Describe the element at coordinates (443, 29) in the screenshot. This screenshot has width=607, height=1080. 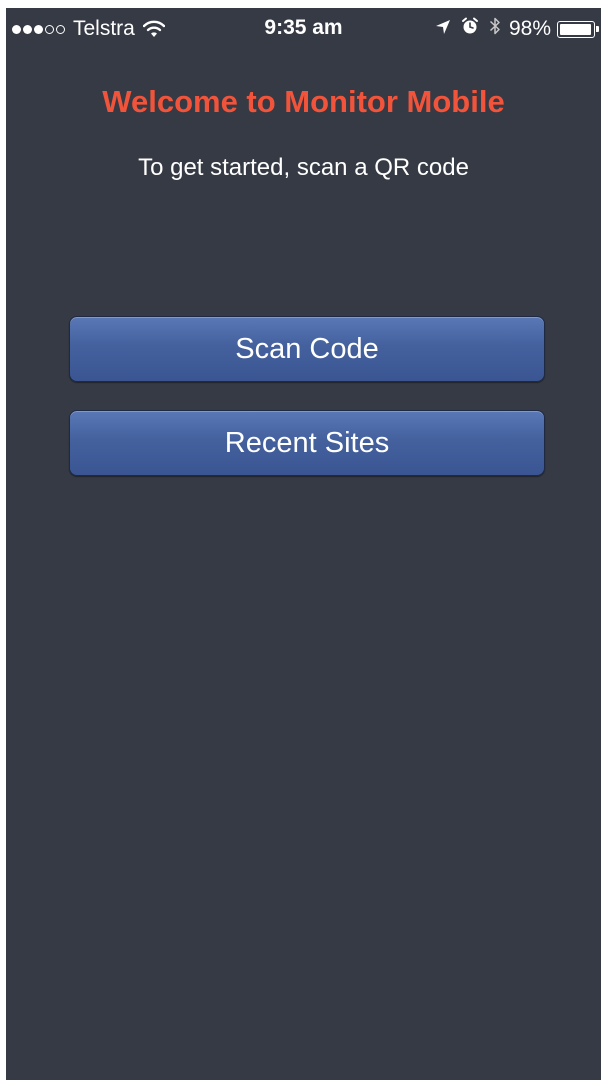
I see `location-arrow-icon` at that location.